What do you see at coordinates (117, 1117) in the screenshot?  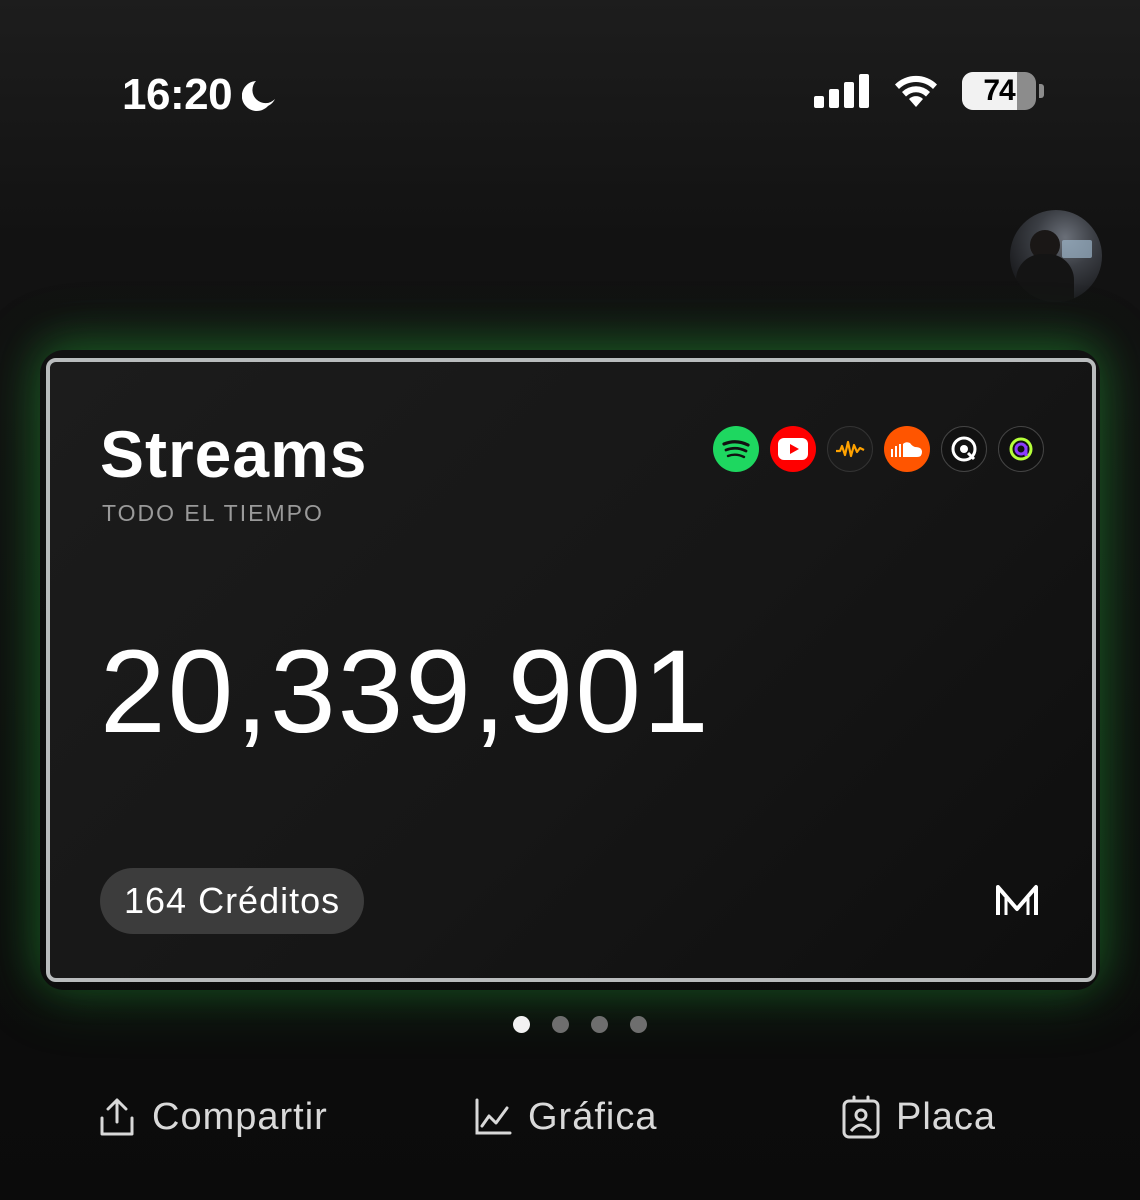 I see `share-icon` at bounding box center [117, 1117].